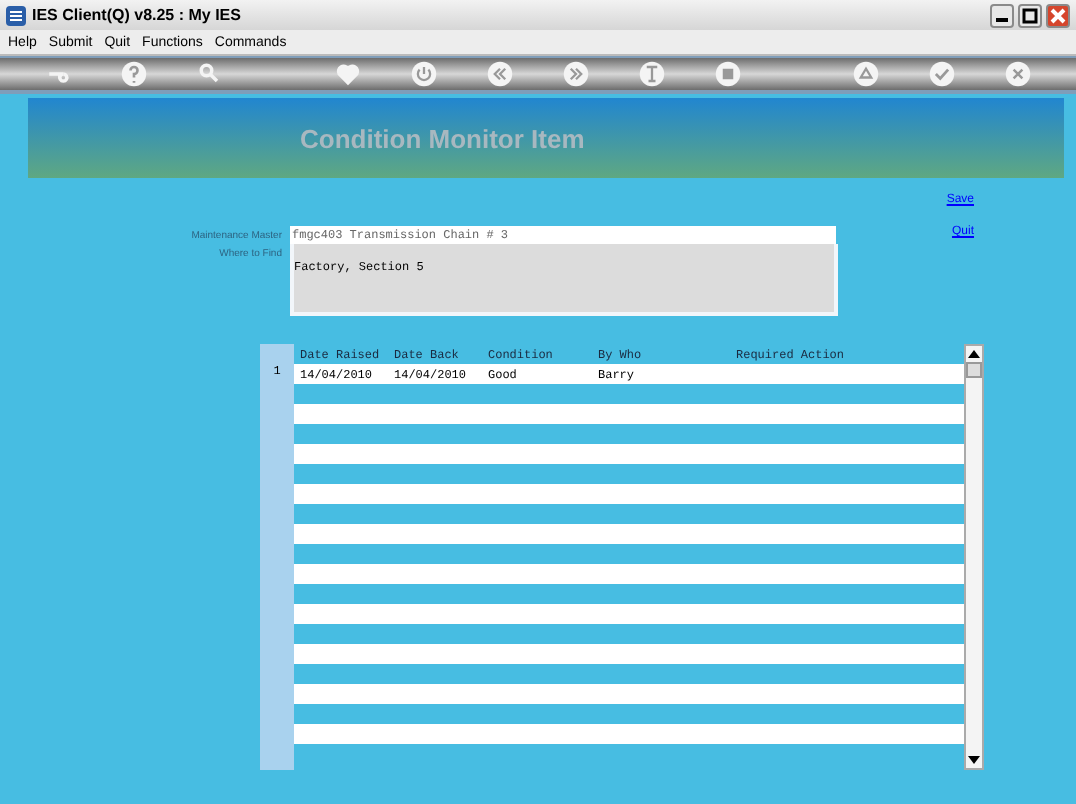 Image resolution: width=1076 pixels, height=804 pixels. What do you see at coordinates (974, 557) in the screenshot?
I see `scrollbar` at bounding box center [974, 557].